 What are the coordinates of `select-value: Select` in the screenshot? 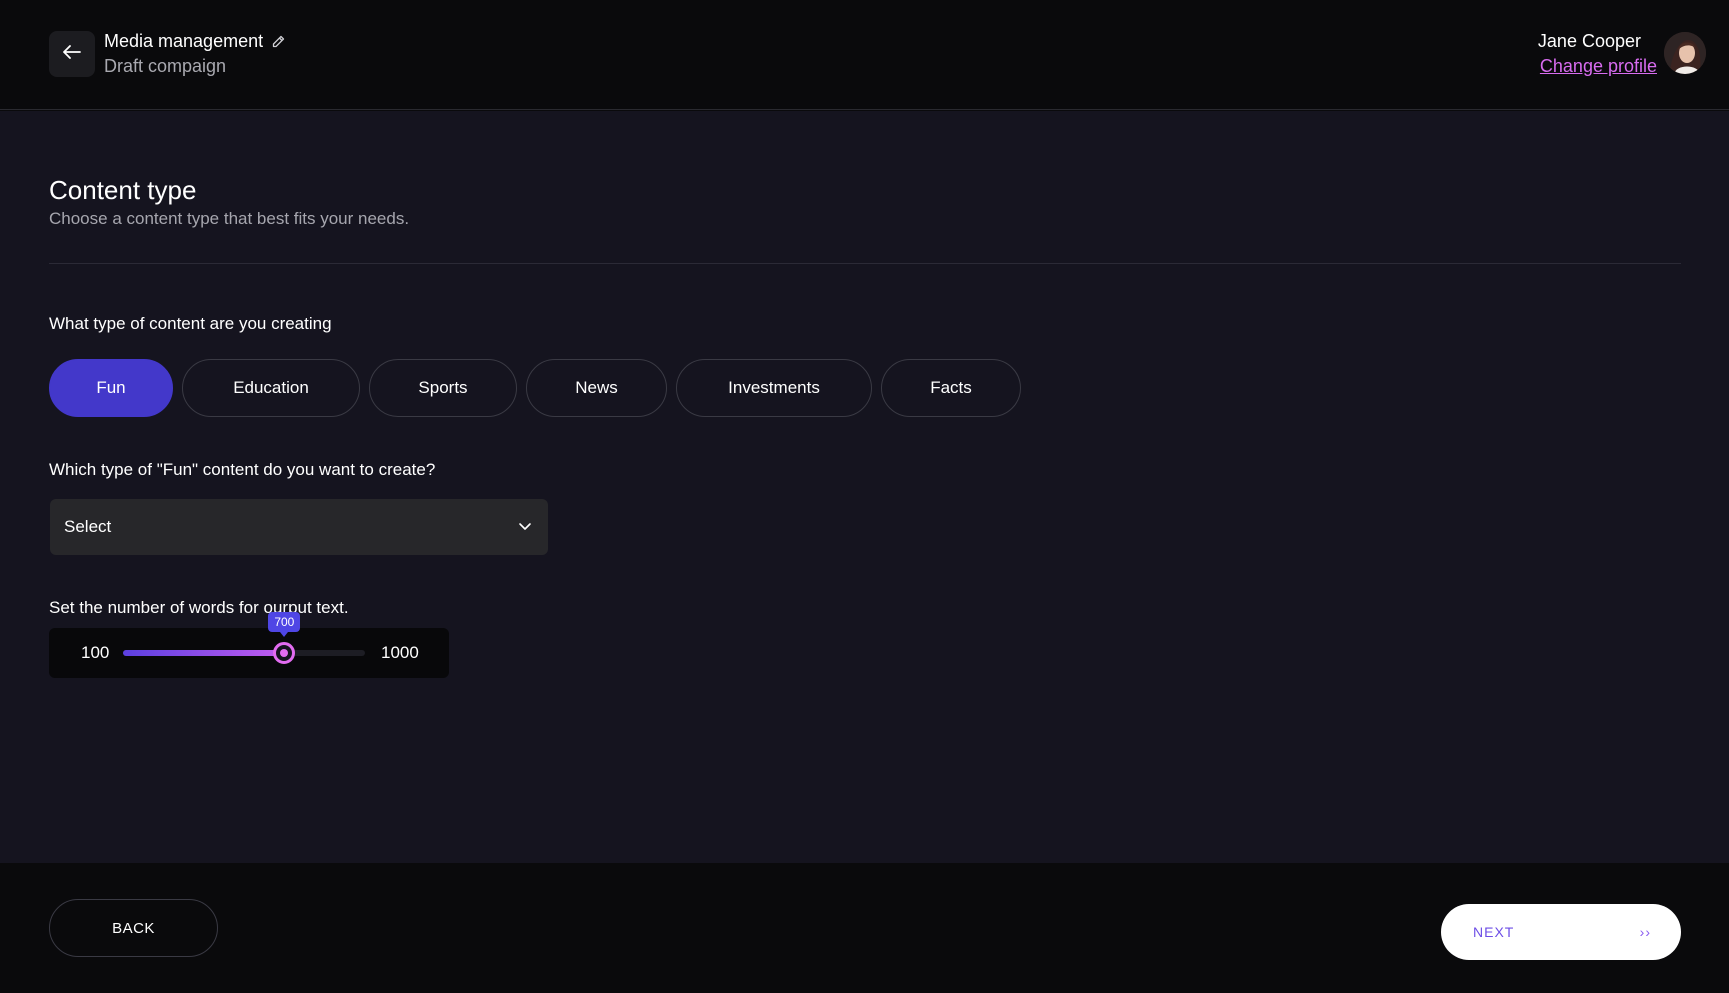 It's located at (88, 526).